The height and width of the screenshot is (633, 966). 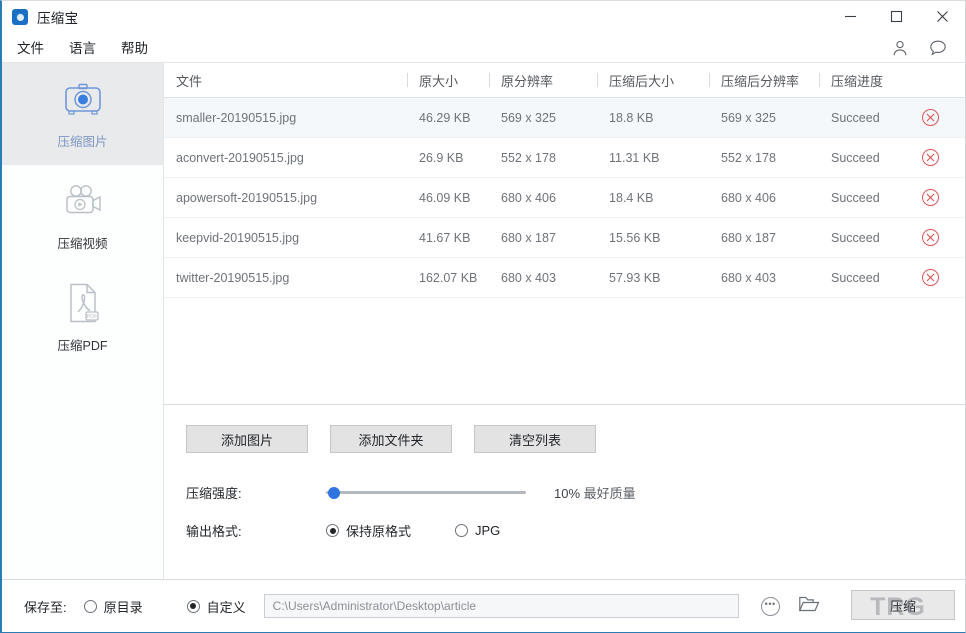 What do you see at coordinates (30, 47) in the screenshot?
I see `menu-item-file: 文件` at bounding box center [30, 47].